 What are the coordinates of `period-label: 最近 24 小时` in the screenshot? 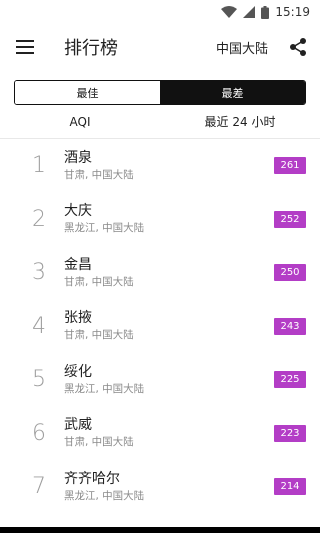 It's located at (240, 121).